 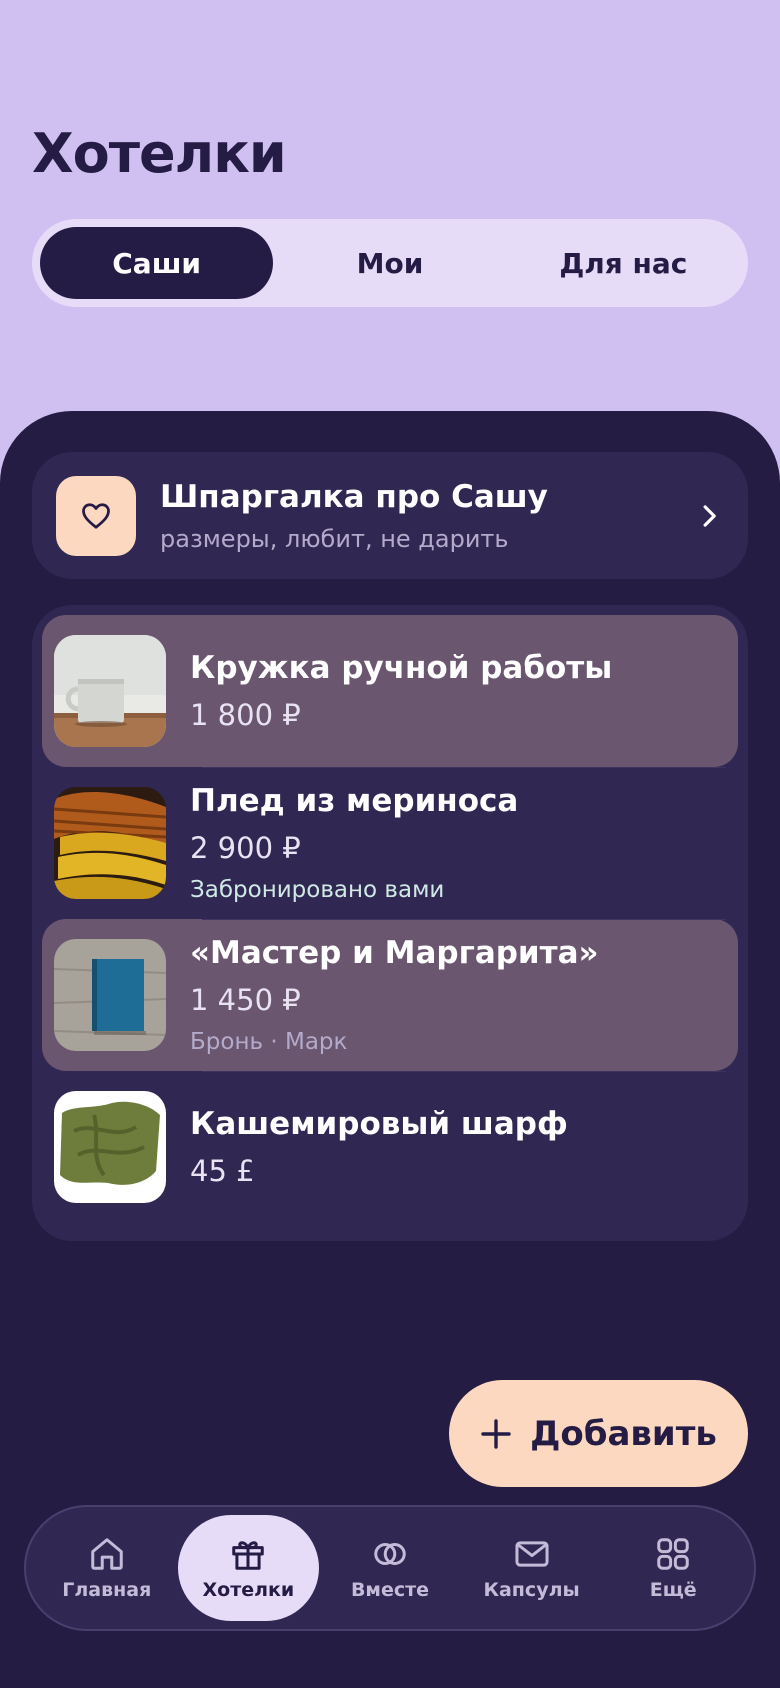 What do you see at coordinates (334, 538) in the screenshot?
I see `cheatsheet-subtitle: размеры, любит, не дарить` at bounding box center [334, 538].